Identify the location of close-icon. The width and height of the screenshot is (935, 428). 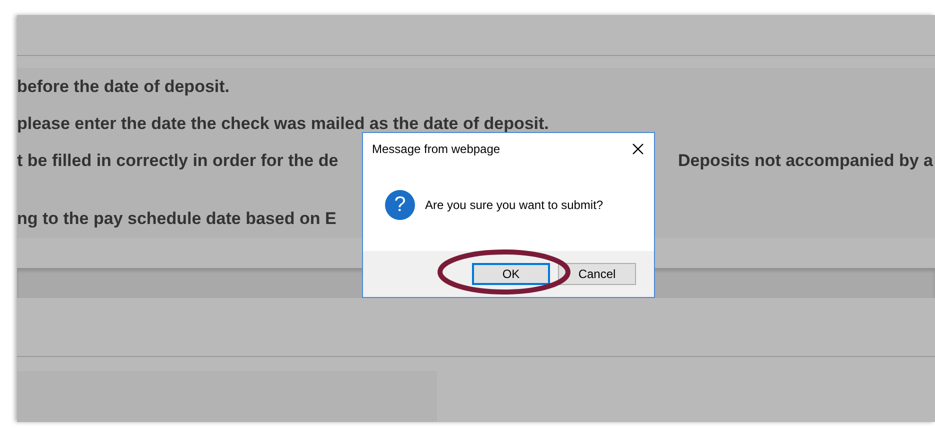
(638, 148).